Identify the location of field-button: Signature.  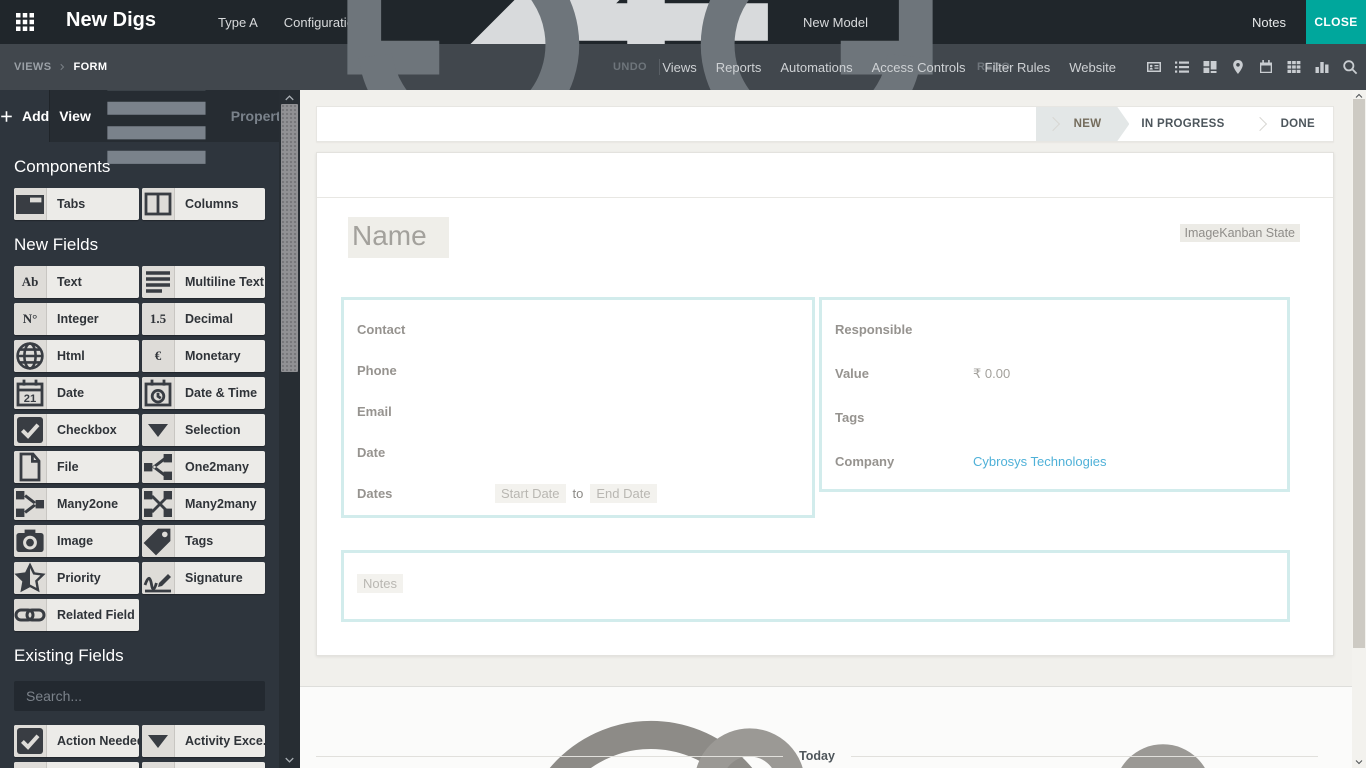
(203, 578).